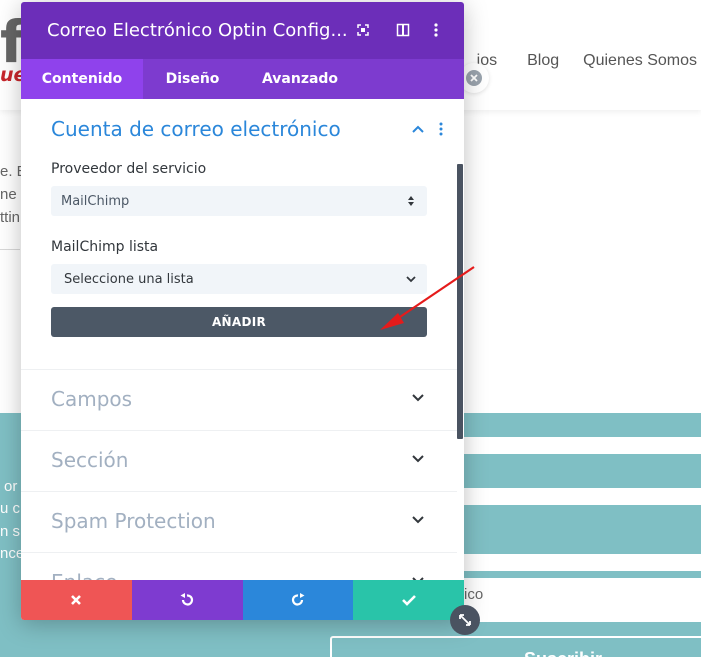 The height and width of the screenshot is (657, 701). What do you see at coordinates (129, 169) in the screenshot?
I see `provider-label: Proveedor del servicio` at bounding box center [129, 169].